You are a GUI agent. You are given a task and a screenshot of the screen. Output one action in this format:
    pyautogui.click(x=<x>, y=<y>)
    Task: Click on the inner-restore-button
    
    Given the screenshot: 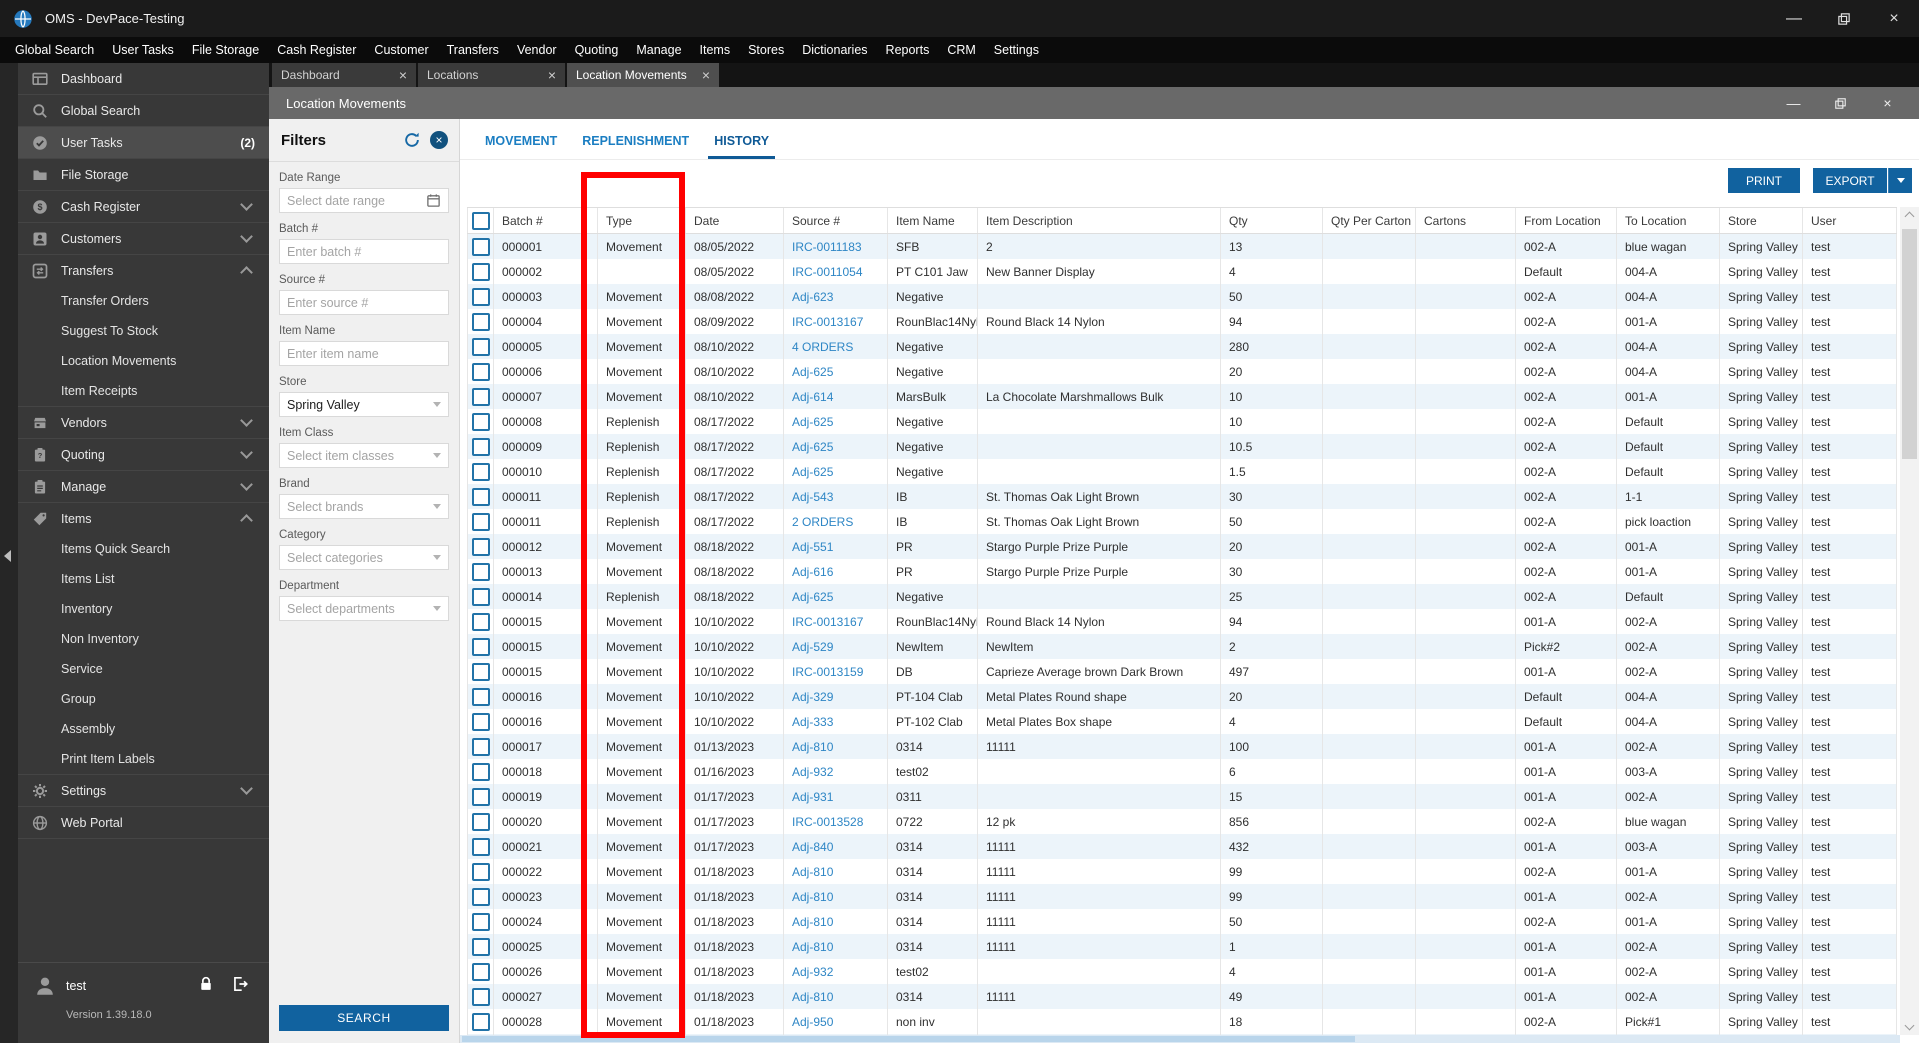 What is the action you would take?
    pyautogui.click(x=1840, y=103)
    